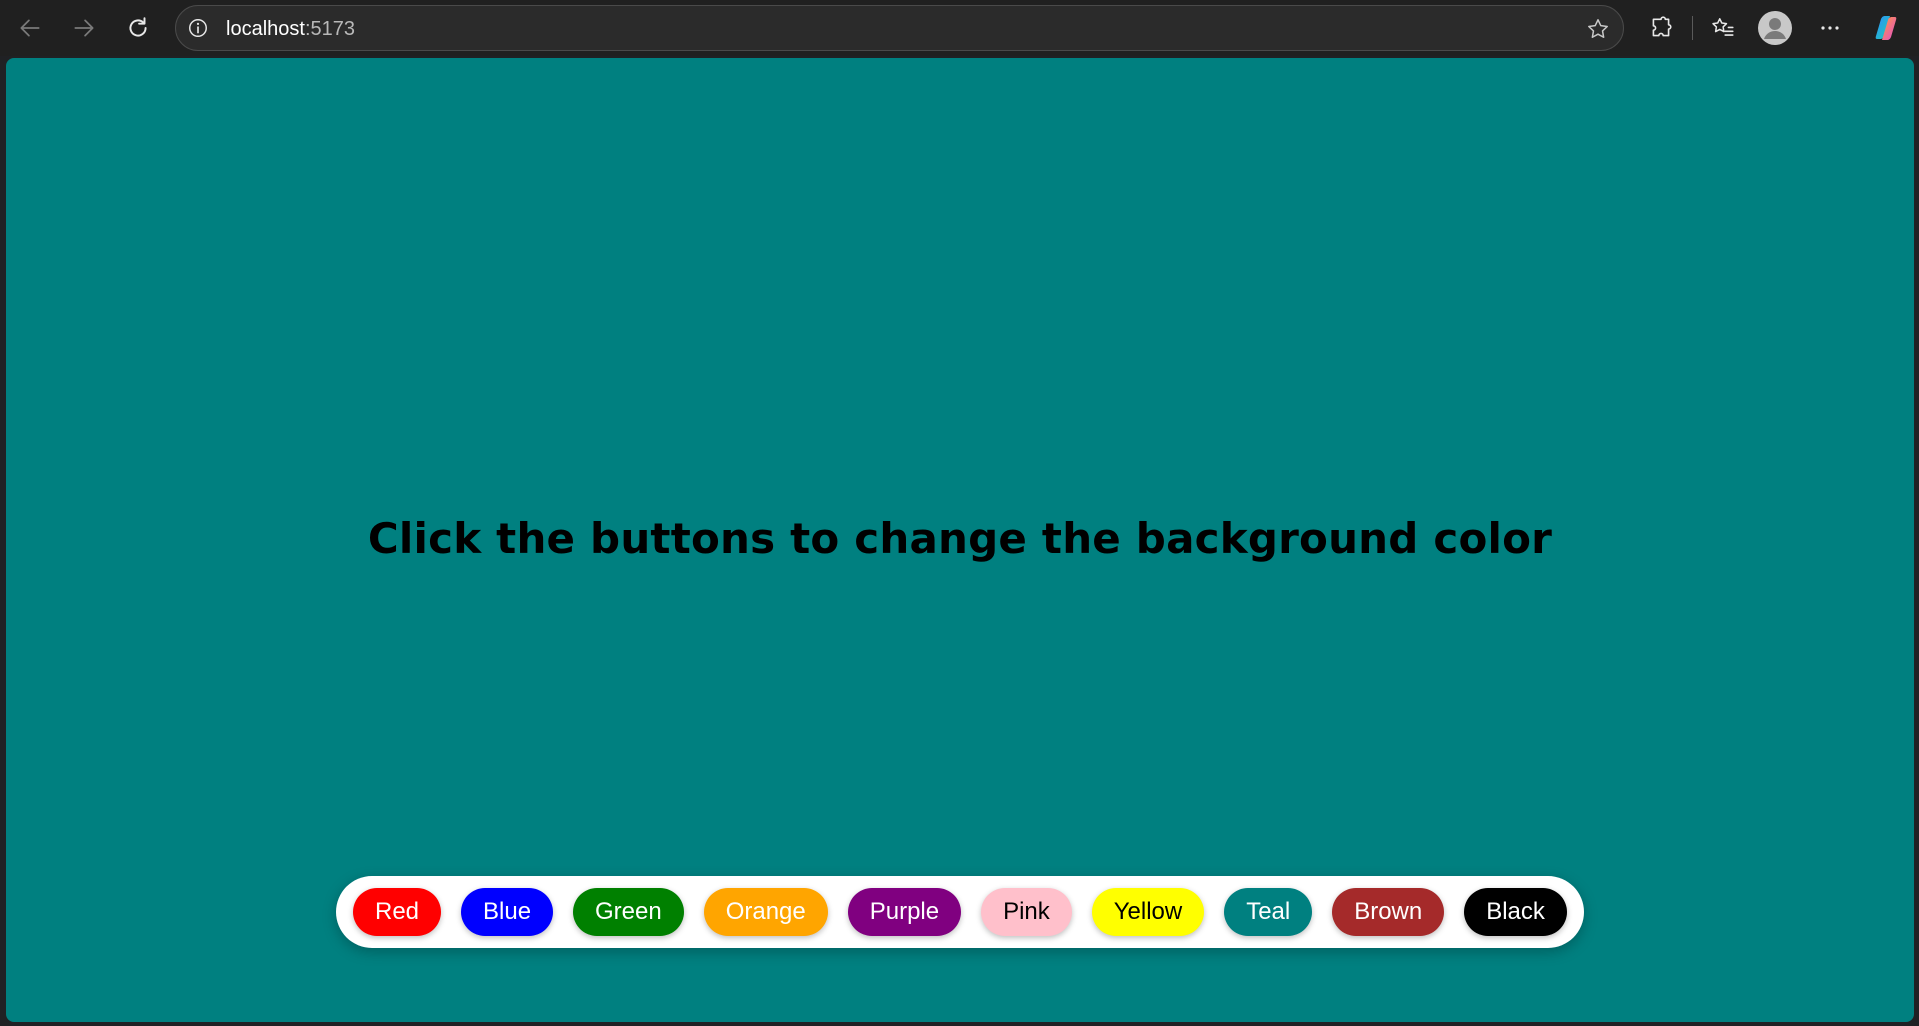  I want to click on url-host: localhost, so click(265, 29).